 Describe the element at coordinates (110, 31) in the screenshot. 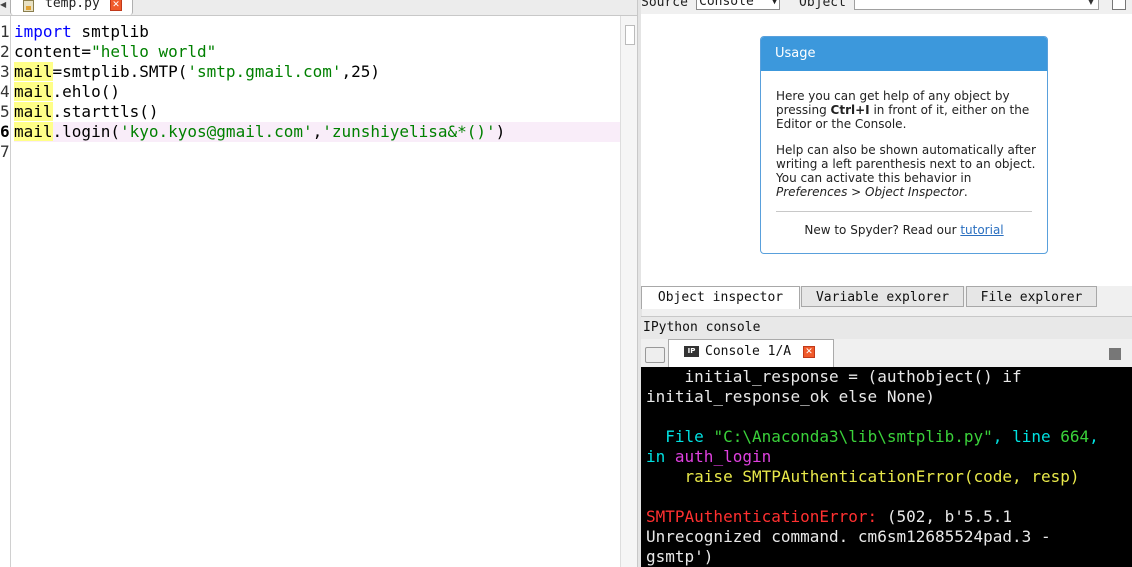

I see `code-token: smtplib` at that location.